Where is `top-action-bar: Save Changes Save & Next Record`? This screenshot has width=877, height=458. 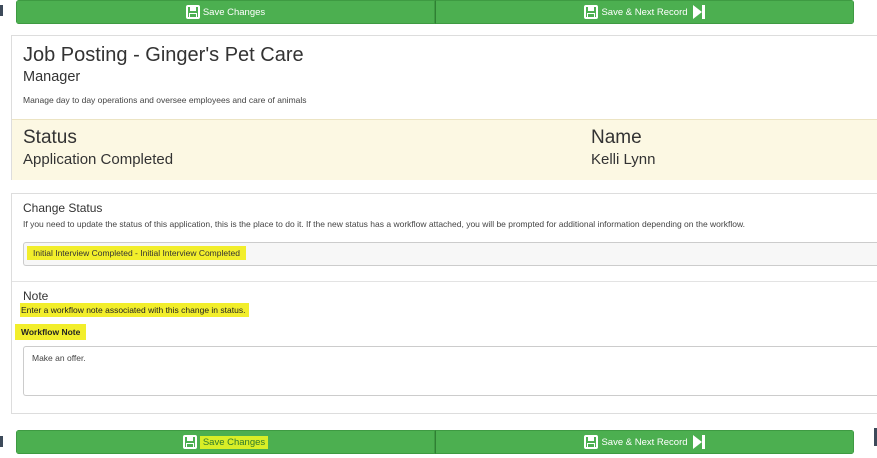 top-action-bar: Save Changes Save & Next Record is located at coordinates (435, 12).